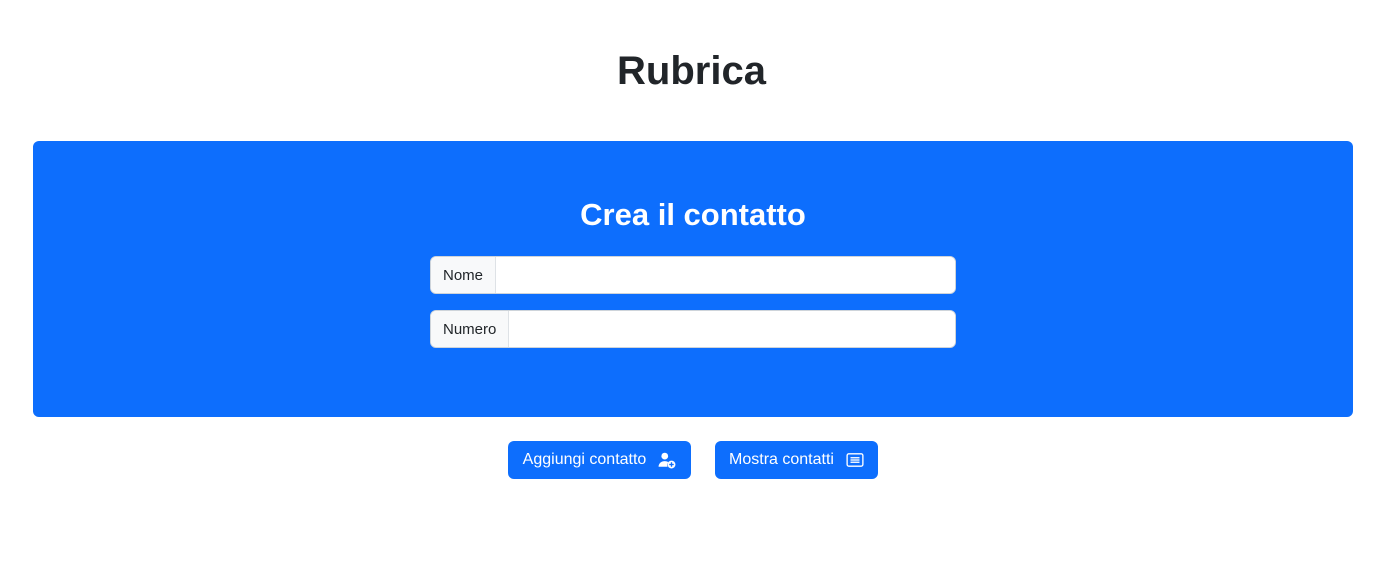 This screenshot has width=1383, height=565. What do you see at coordinates (691, 71) in the screenshot?
I see `page-title: Rubrica` at bounding box center [691, 71].